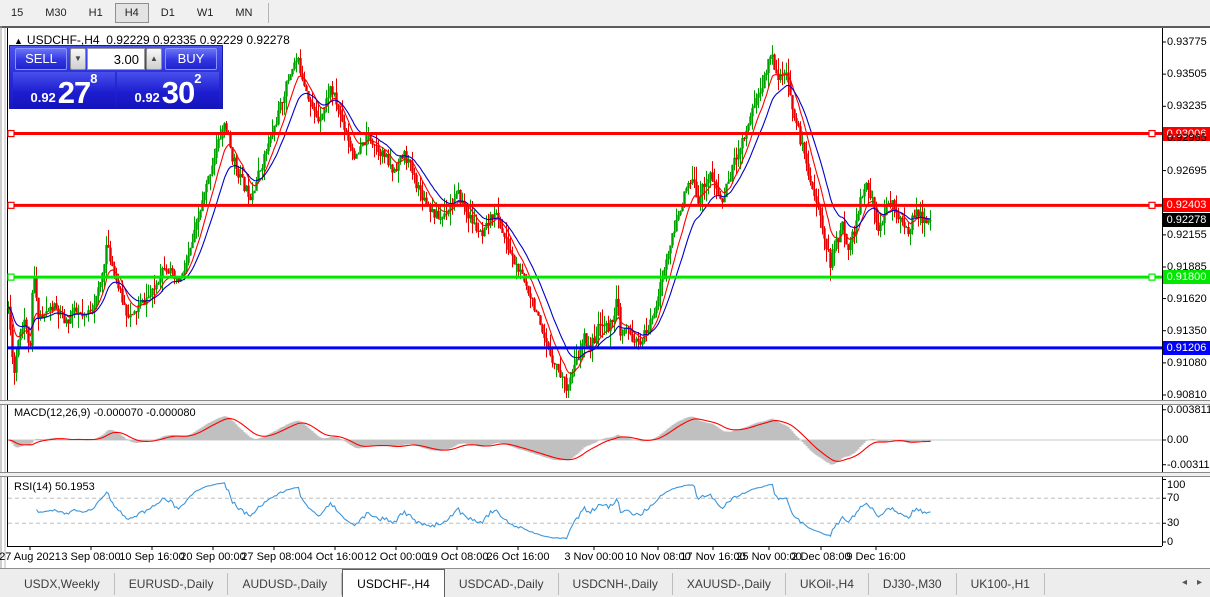 This screenshot has height=597, width=1210. I want to click on chart-tab-uk100-h1: UK100-,H1, so click(1001, 584).